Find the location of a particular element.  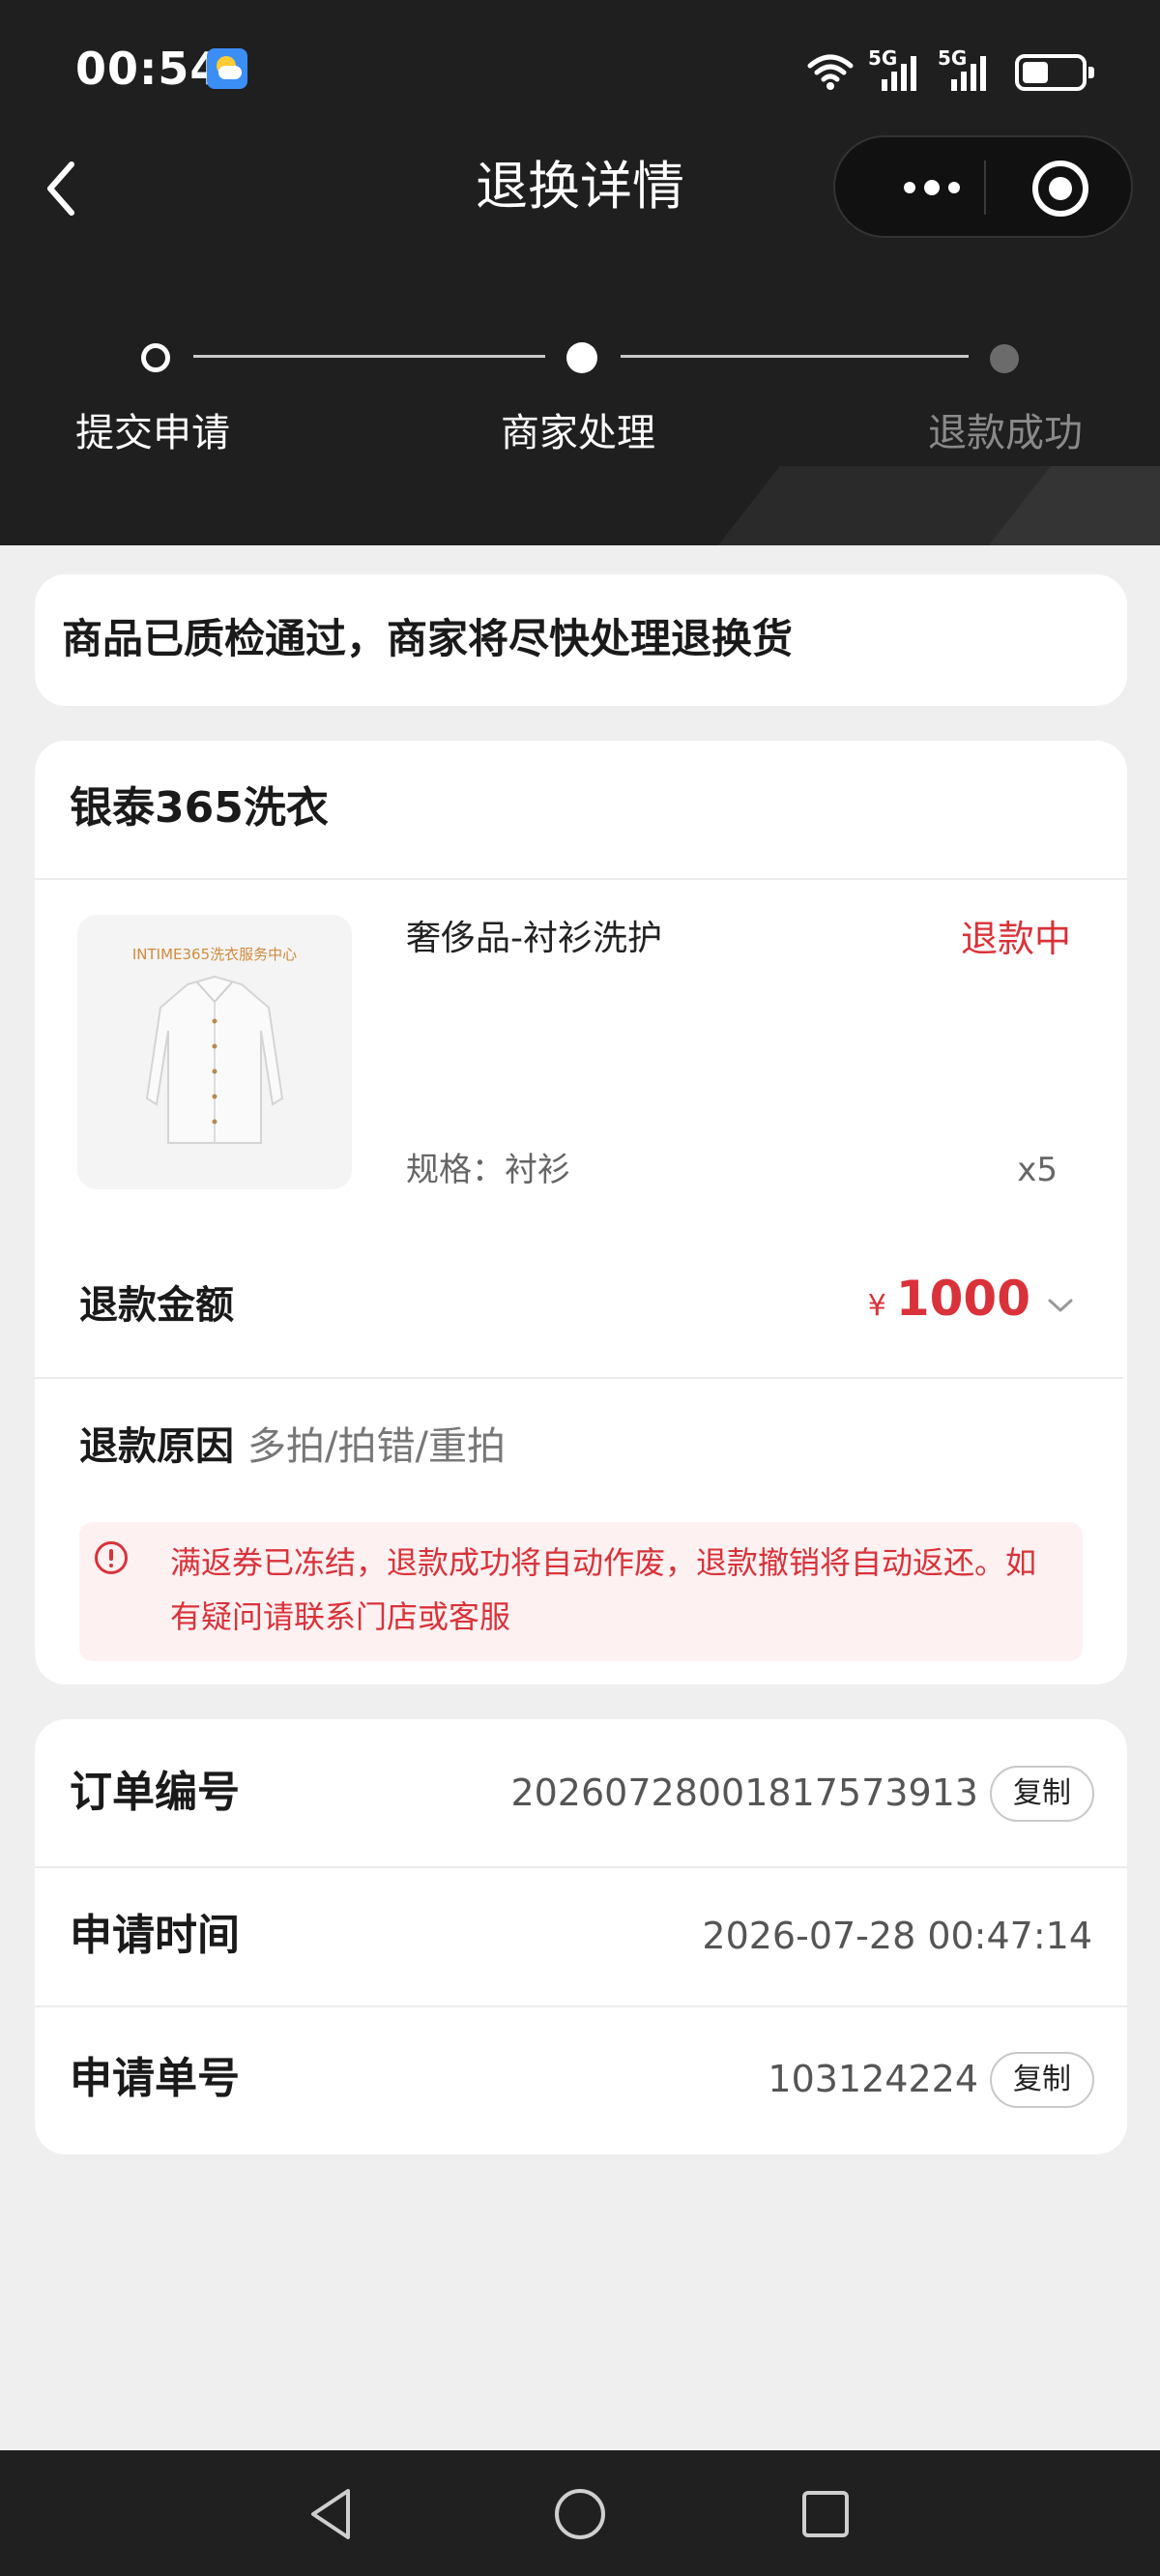

apply-number-row: 申请单号 103124224 复制 is located at coordinates (581, 2079).